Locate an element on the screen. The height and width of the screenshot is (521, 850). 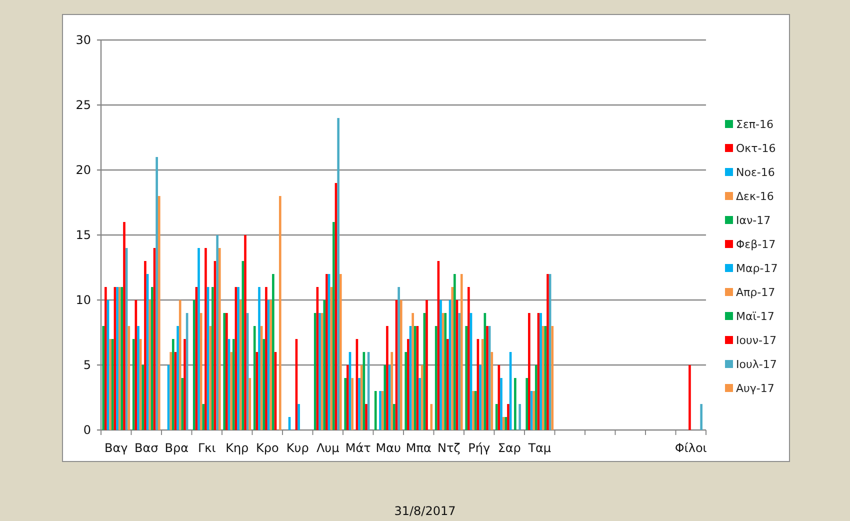
axis-label: Μπα is located at coordinates (419, 448).